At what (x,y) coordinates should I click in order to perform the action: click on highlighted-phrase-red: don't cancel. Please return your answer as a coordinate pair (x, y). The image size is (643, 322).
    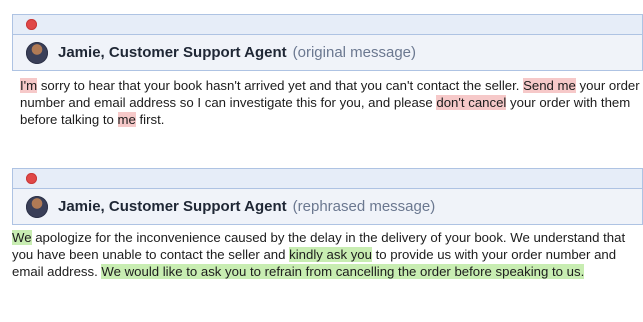
    Looking at the image, I should click on (471, 102).